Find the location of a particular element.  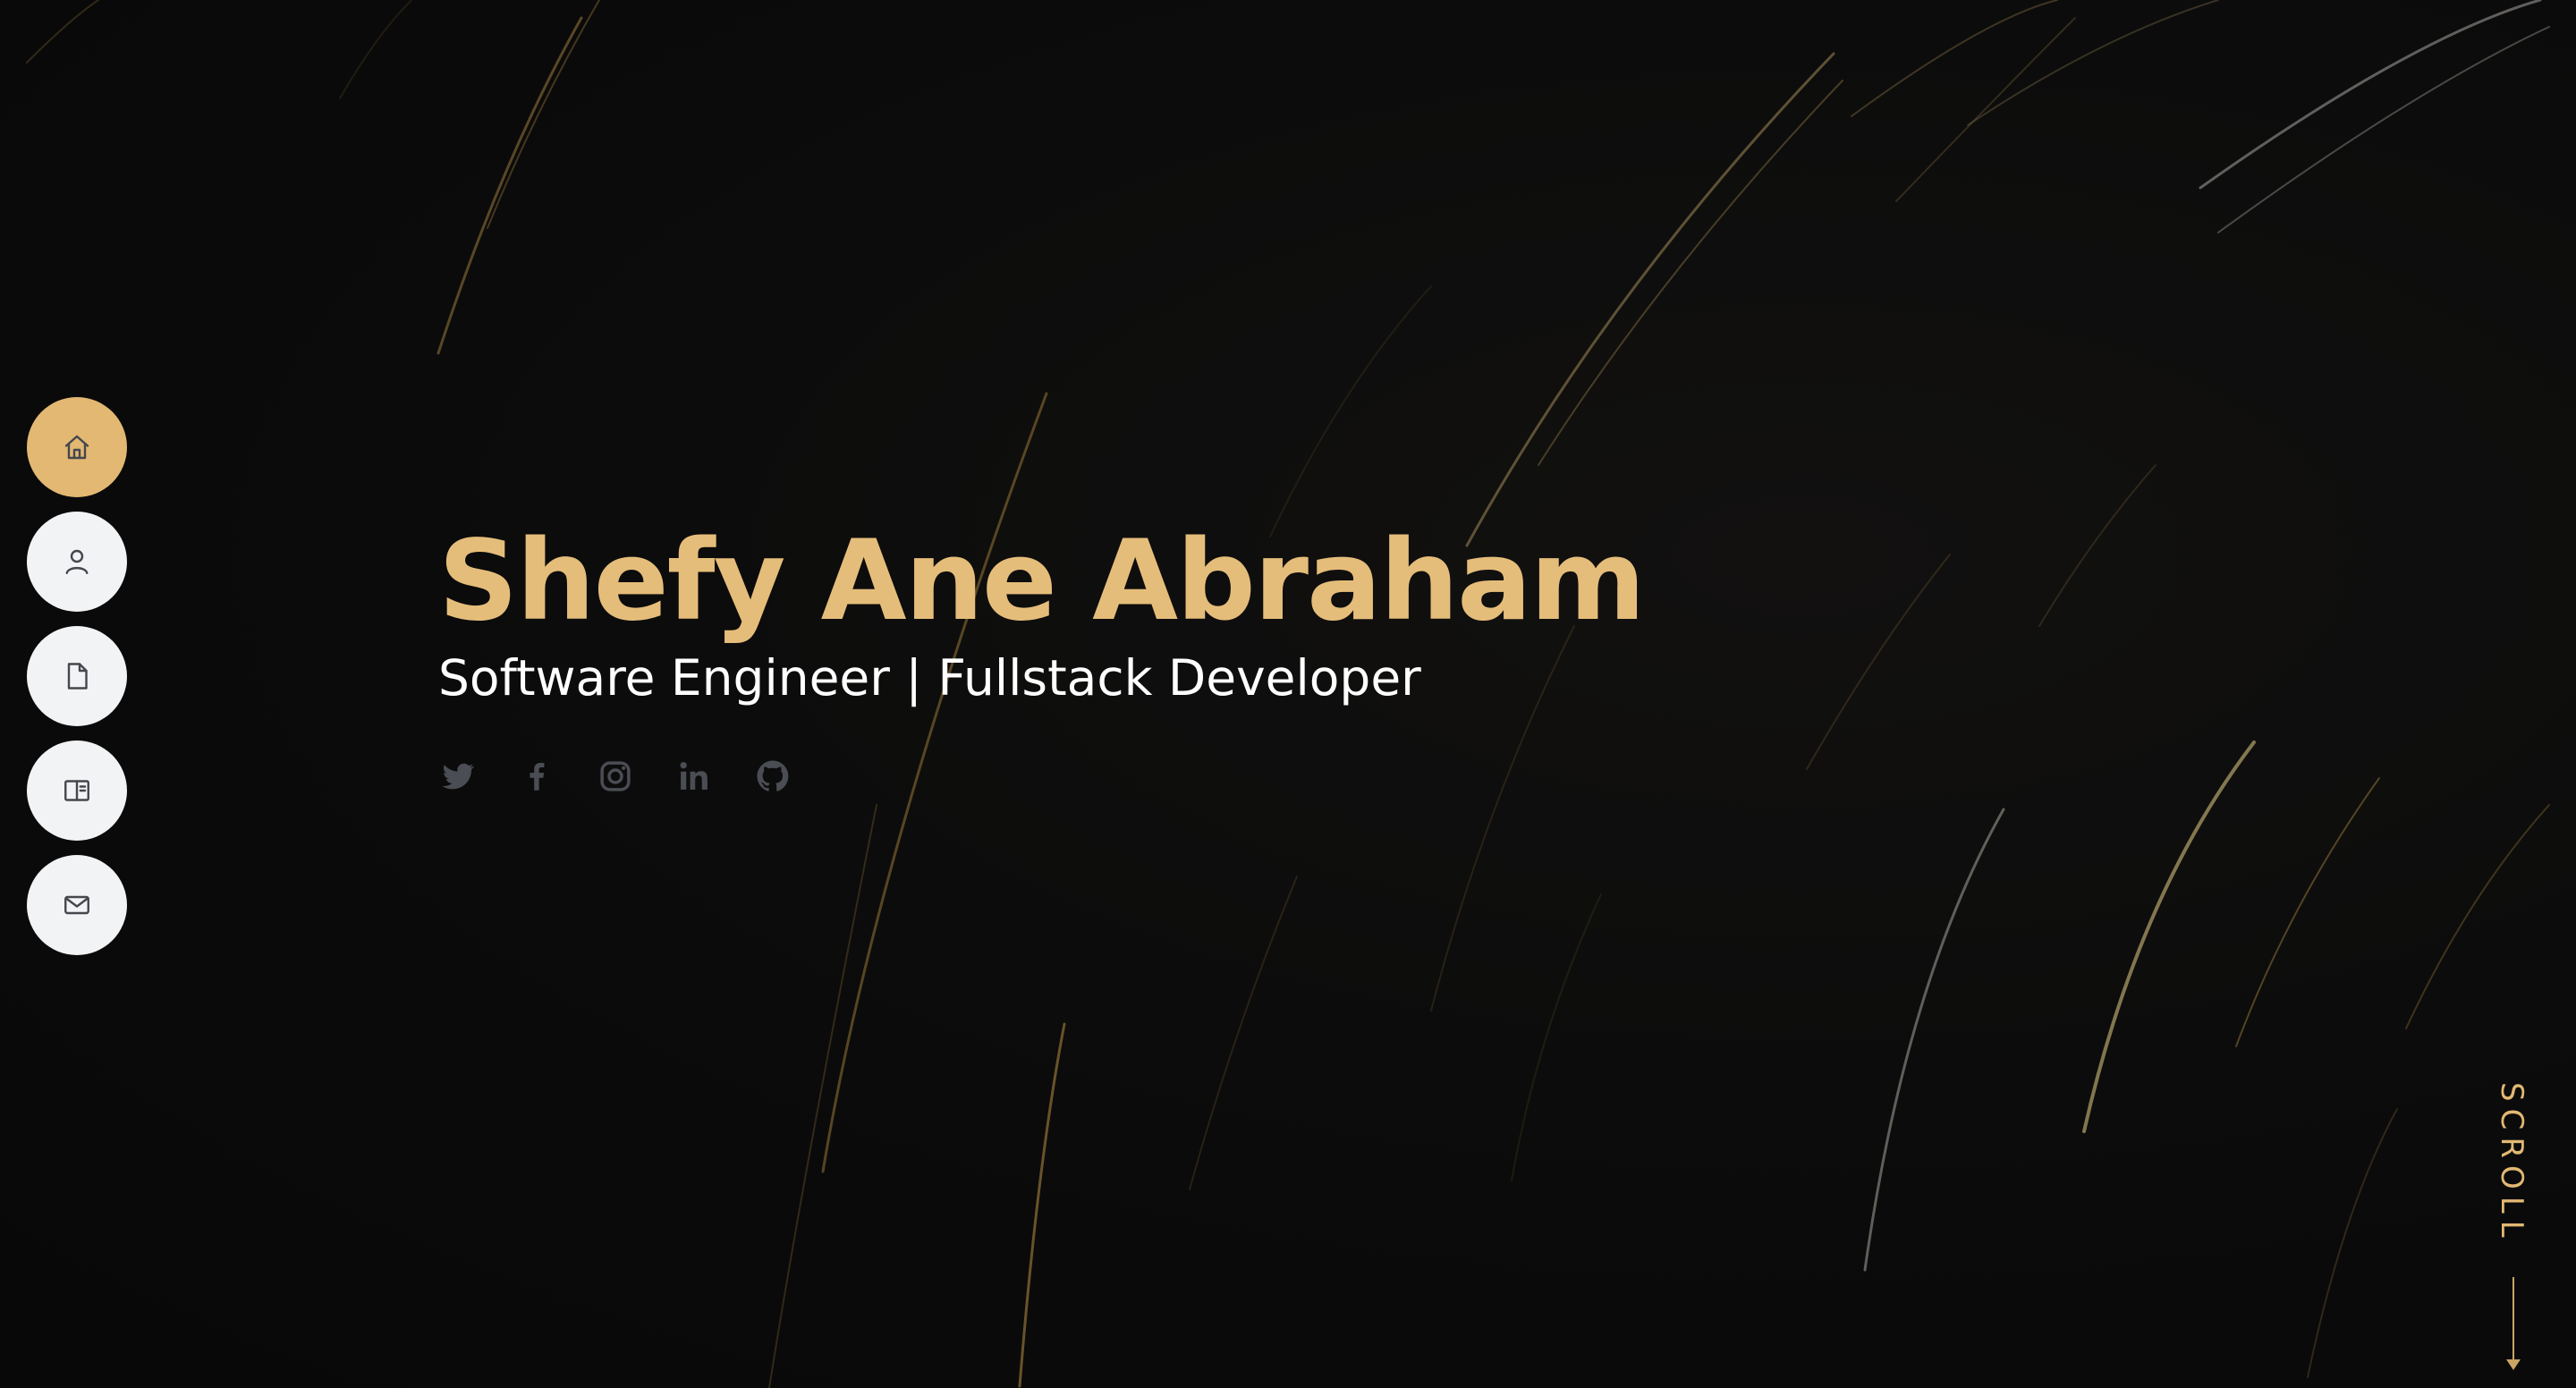

linkedin-link is located at coordinates (694, 776).